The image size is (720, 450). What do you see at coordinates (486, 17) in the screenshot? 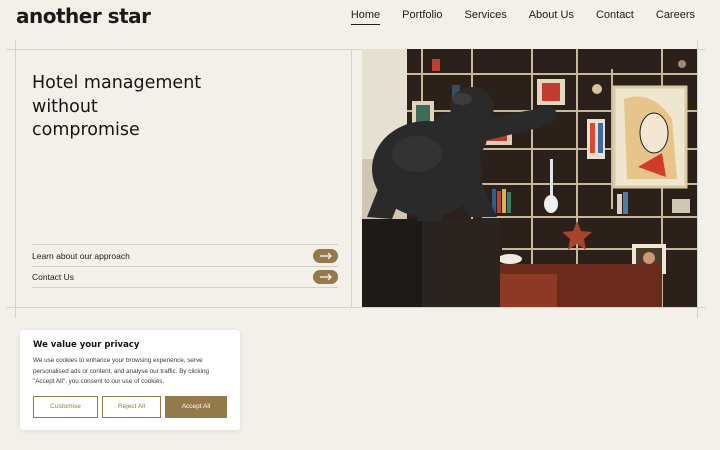
I see `nav-item-services: Services` at bounding box center [486, 17].